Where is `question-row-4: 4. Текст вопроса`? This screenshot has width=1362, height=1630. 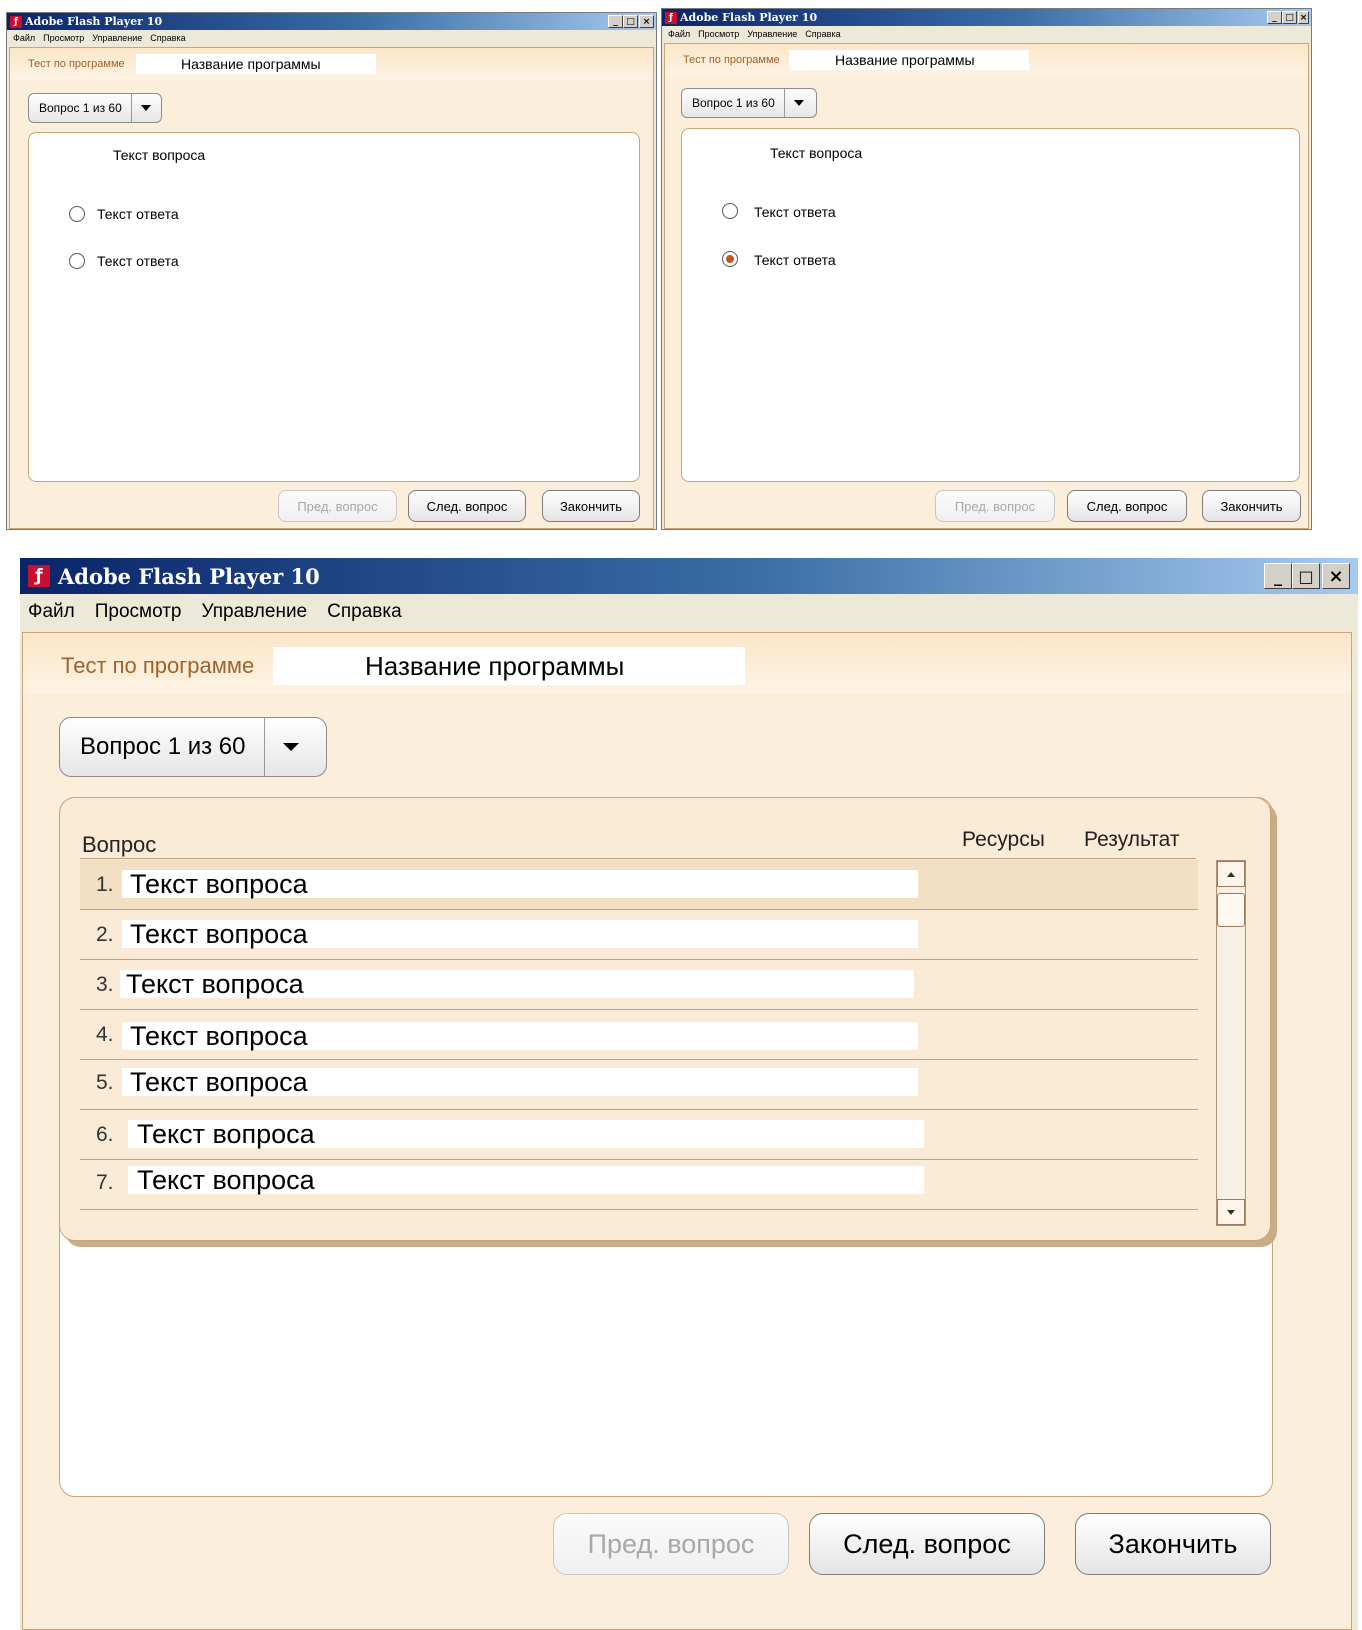 question-row-4: 4. Текст вопроса is located at coordinates (639, 1035).